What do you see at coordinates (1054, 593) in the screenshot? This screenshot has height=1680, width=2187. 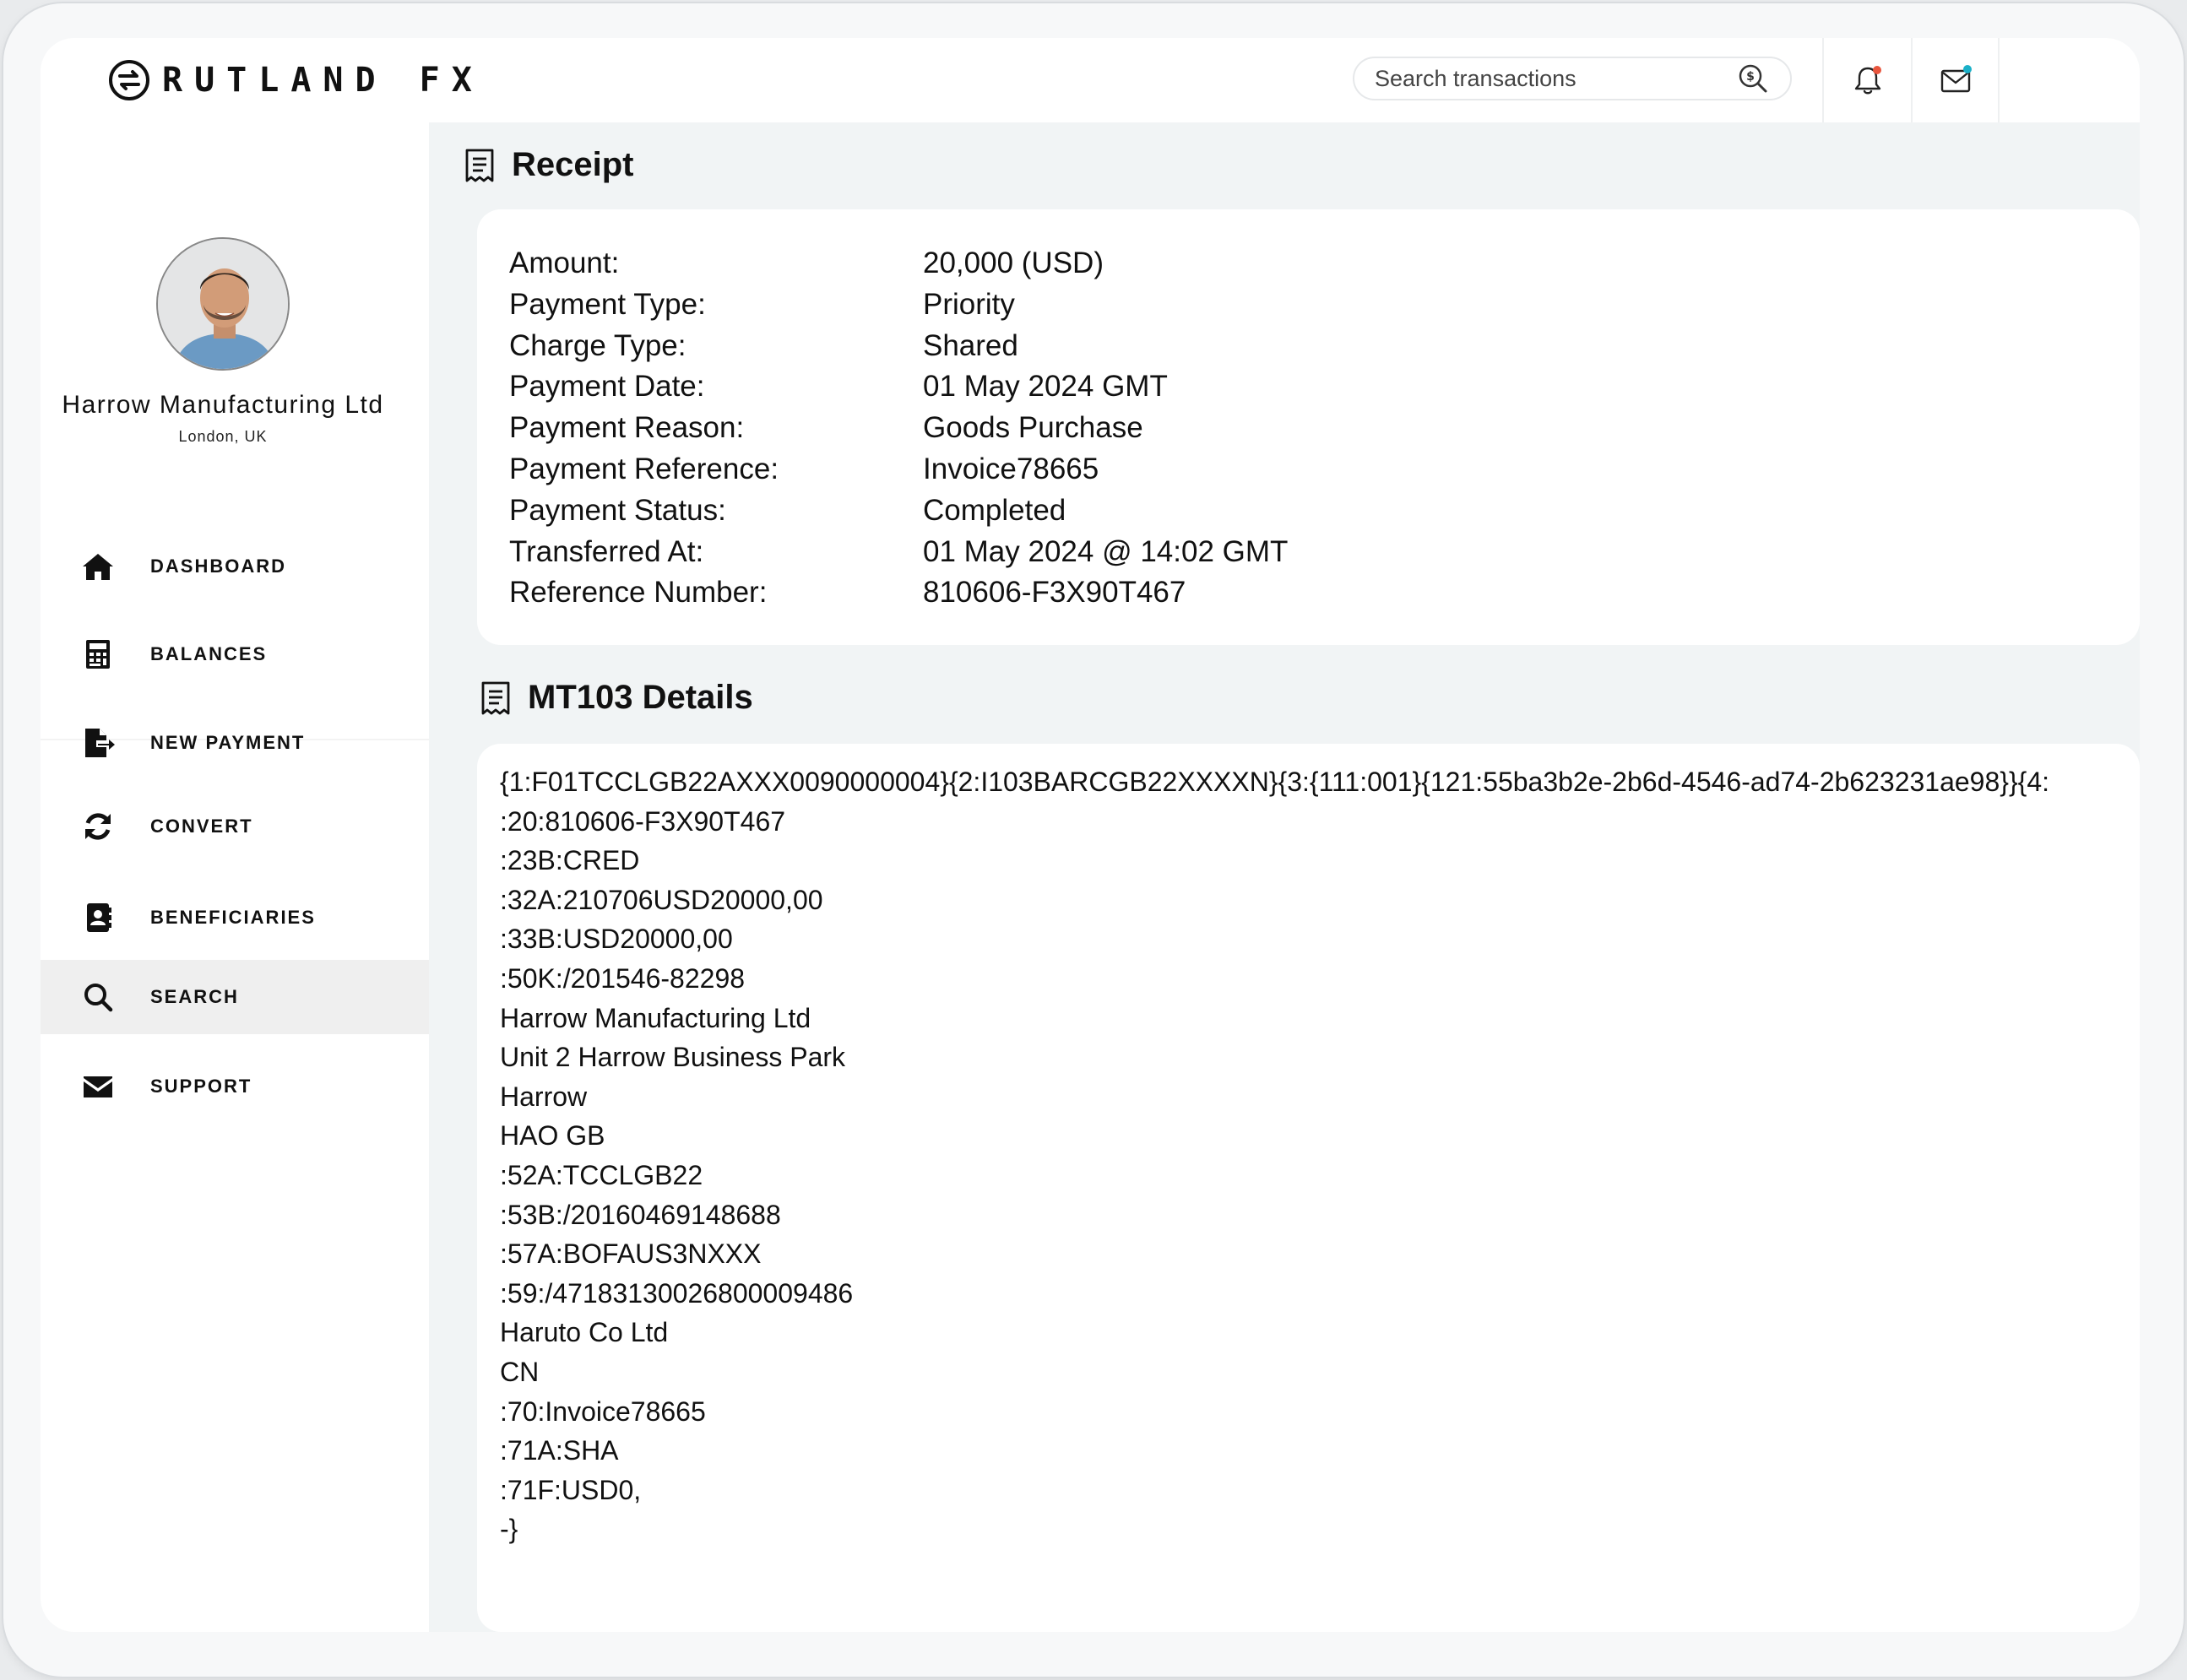 I see `receipt-value: 810606-F3X90T467` at bounding box center [1054, 593].